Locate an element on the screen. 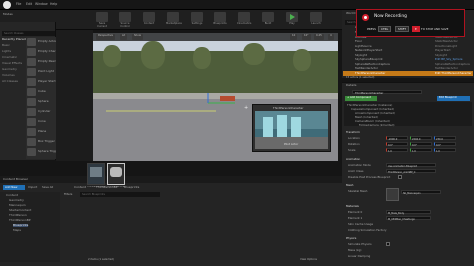 The height and width of the screenshot is (266, 474). outliner-row-label: Floor is located at coordinates (358, 41).